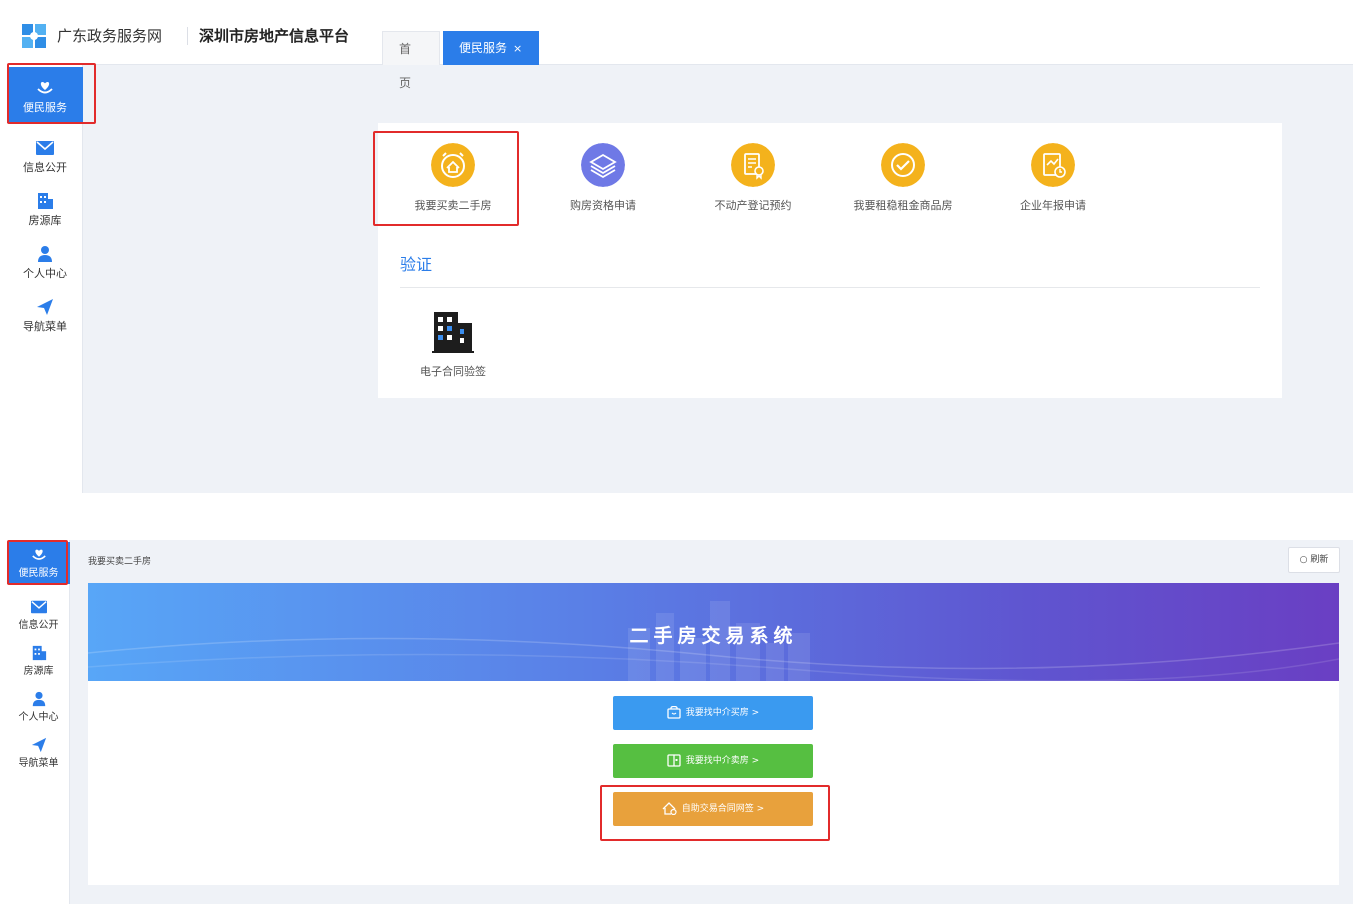 This screenshot has height=904, width=1359. I want to click on top-header: 广东政务服务网 深圳市房地产信息平台 首 页 便民服务 ×, so click(680, 48).